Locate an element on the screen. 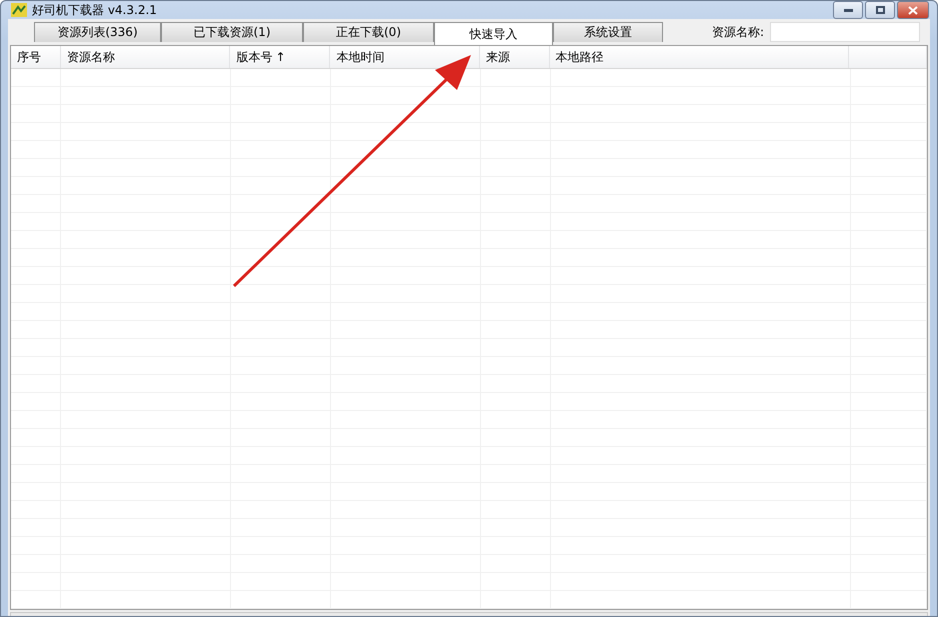  tab: 系统设置 is located at coordinates (608, 32).